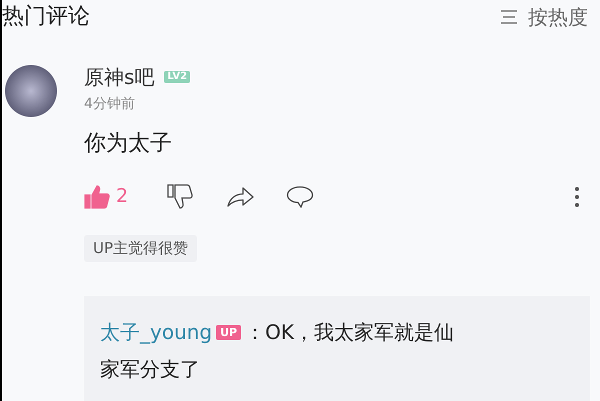 This screenshot has width=600, height=401. I want to click on thumbs-down-icon, so click(180, 196).